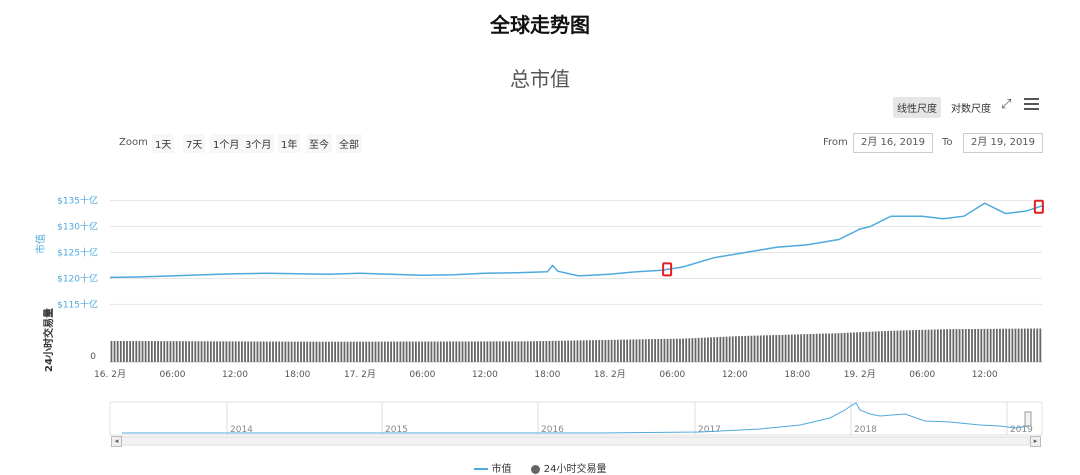 This screenshot has height=475, width=1080. I want to click on navigator-handle, so click(1028, 419).